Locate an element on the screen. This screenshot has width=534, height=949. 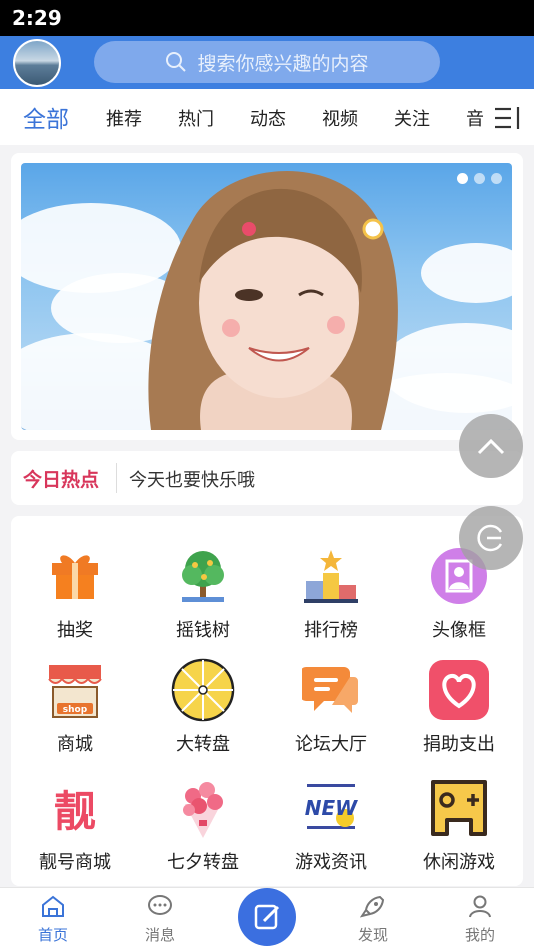
tab-music: 音 is located at coordinates (475, 118).